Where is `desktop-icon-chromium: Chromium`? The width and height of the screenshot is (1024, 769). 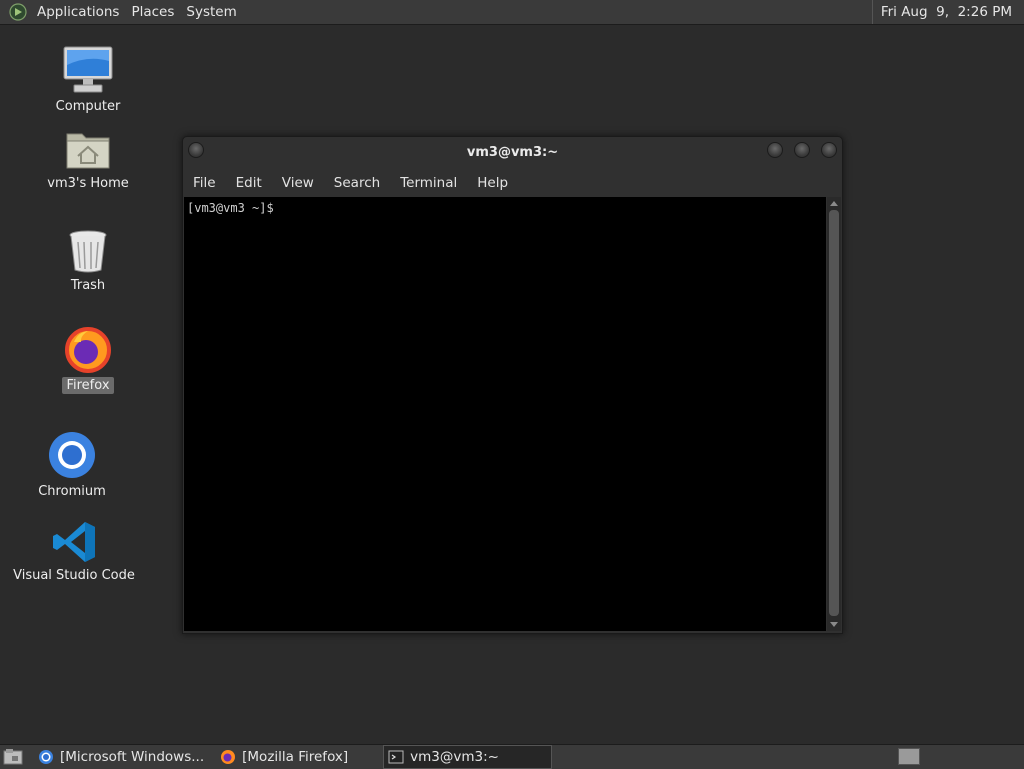
desktop-icon-chromium: Chromium is located at coordinates (72, 465).